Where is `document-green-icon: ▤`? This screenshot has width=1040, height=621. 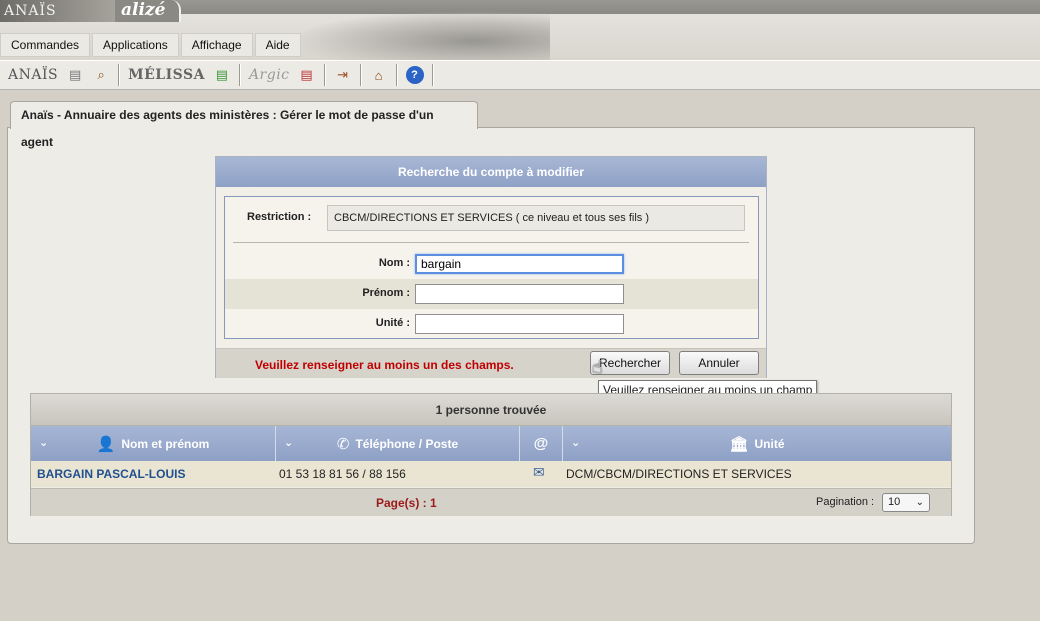 document-green-icon: ▤ is located at coordinates (222, 75).